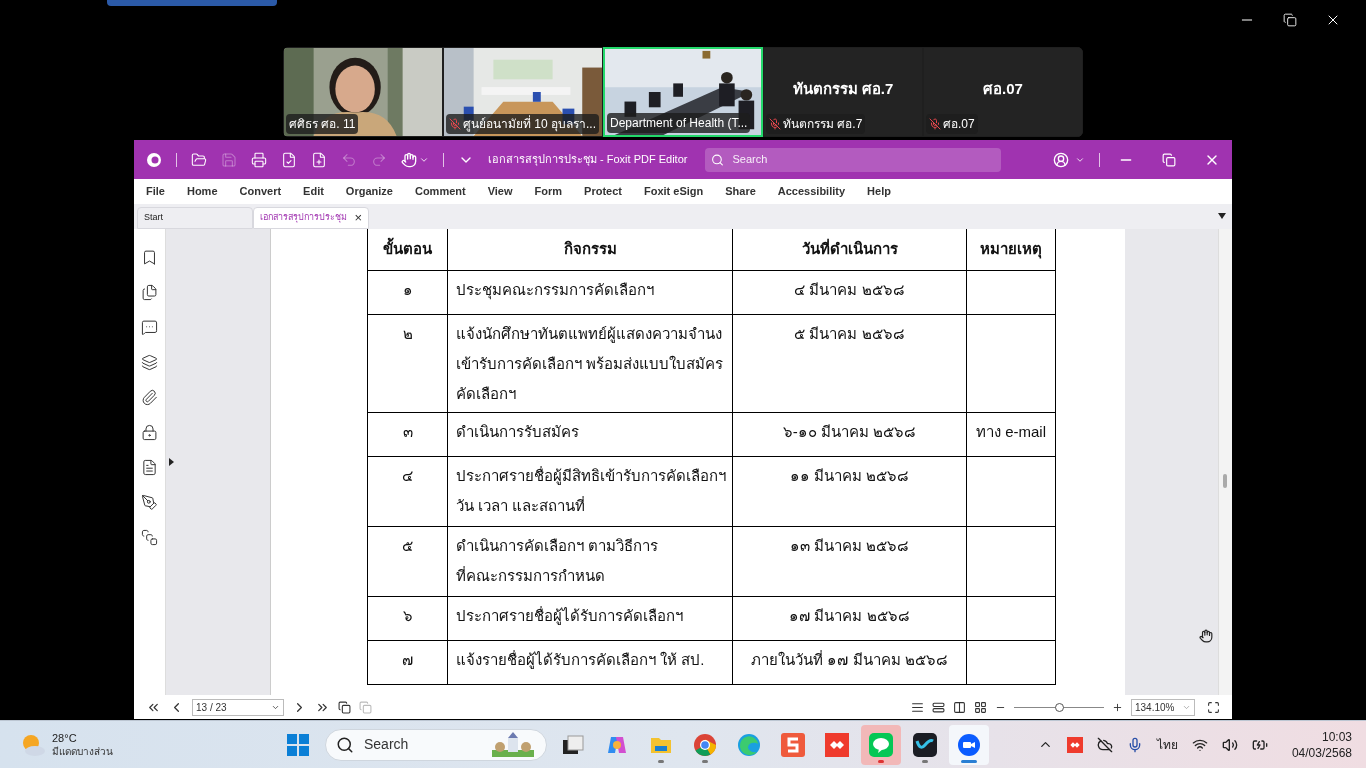  What do you see at coordinates (557, 560) in the screenshot?
I see `table-cell: ดำเนินการคัดเลือกฯ ตามวิธีการ ที่คณะกรรมการกำหนด` at bounding box center [557, 560].